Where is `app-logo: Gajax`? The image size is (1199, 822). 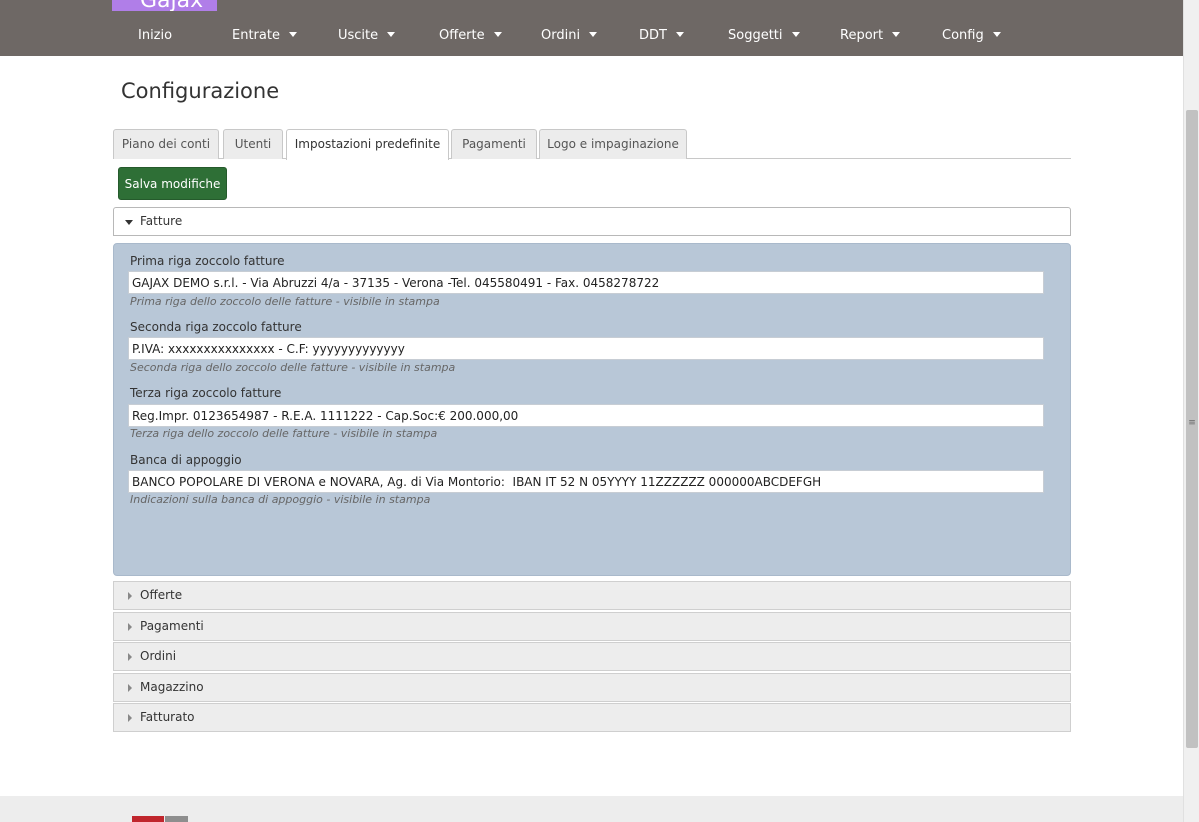
app-logo: Gajax is located at coordinates (164, 5).